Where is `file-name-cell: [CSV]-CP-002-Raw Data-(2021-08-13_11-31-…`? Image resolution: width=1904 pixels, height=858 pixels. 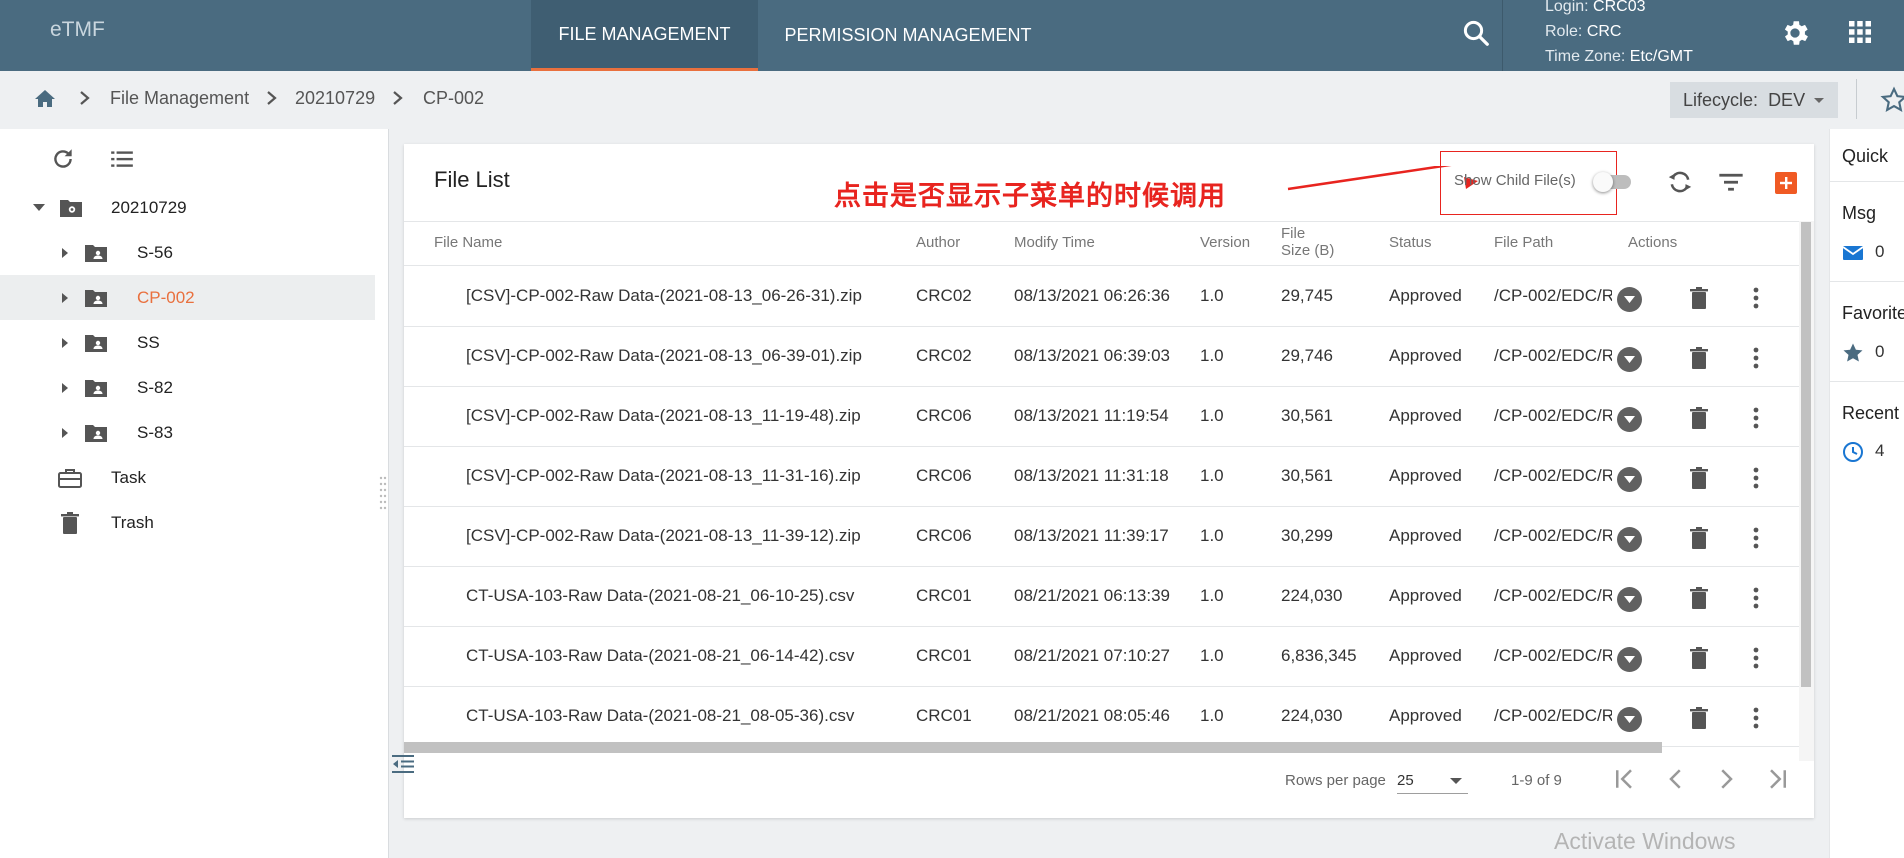 file-name-cell: [CSV]-CP-002-Raw Data-(2021-08-13_11-31-… is located at coordinates (663, 476).